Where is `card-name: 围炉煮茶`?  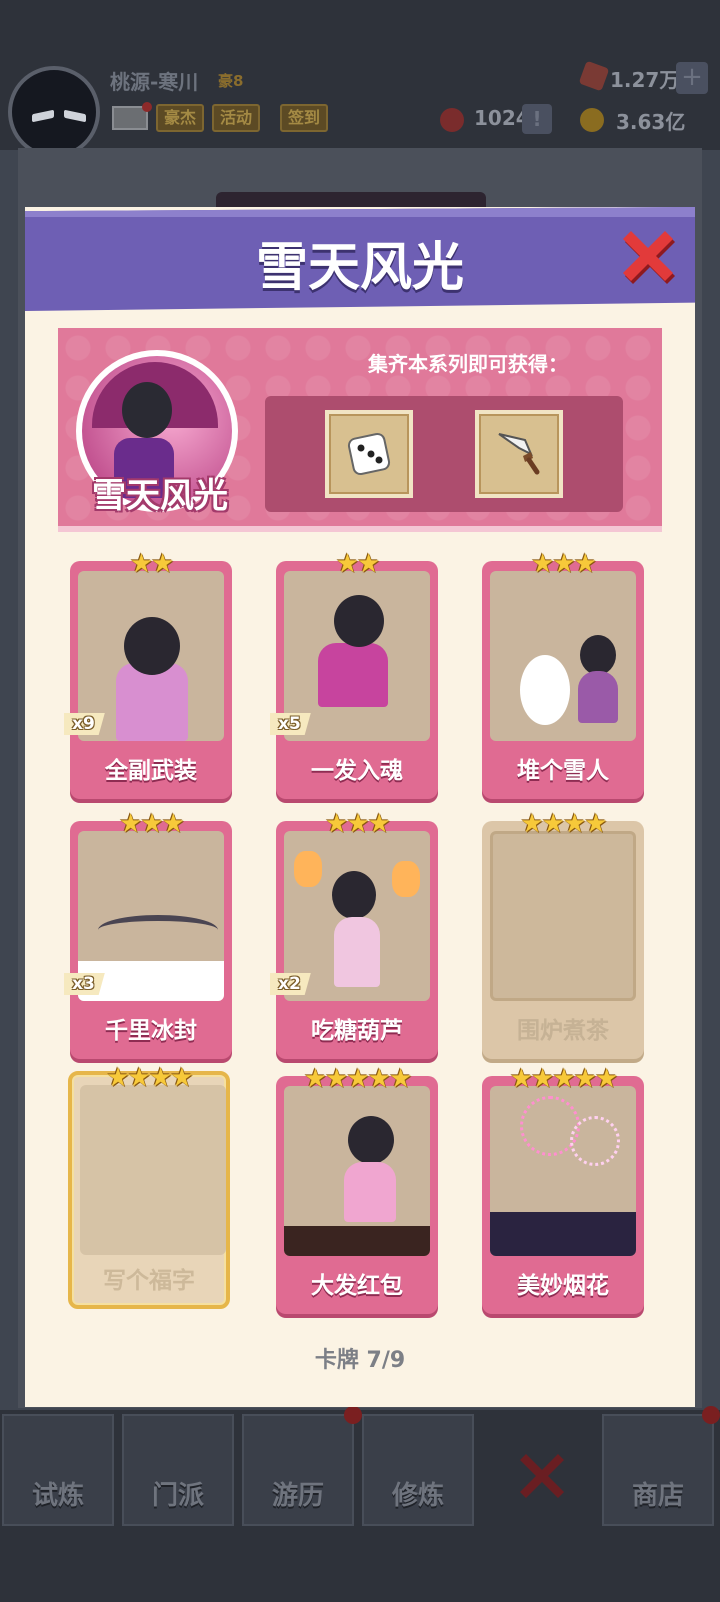 card-name: 围炉煮茶 is located at coordinates (563, 1031).